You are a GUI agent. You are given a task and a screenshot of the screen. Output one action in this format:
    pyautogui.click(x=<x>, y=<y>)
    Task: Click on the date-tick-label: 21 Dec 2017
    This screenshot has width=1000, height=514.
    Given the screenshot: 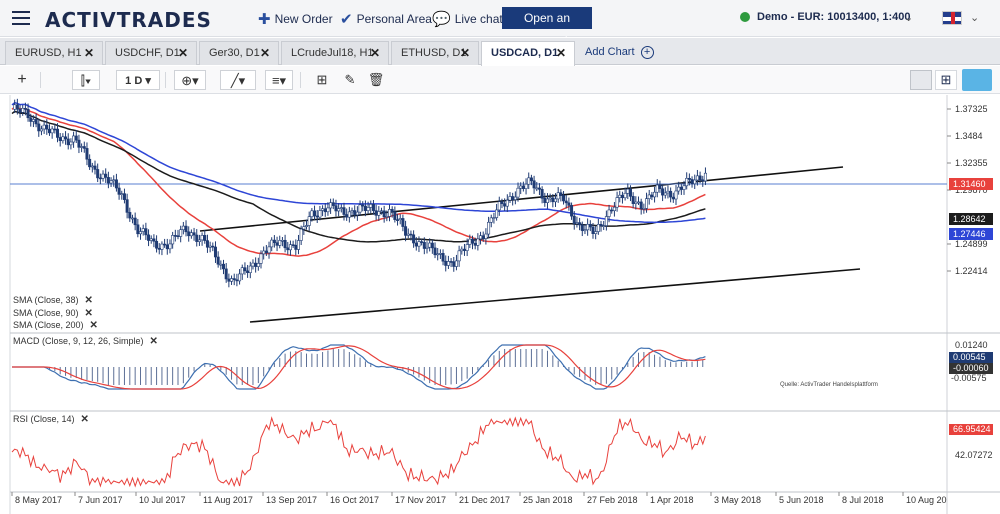 What is the action you would take?
    pyautogui.click(x=484, y=500)
    